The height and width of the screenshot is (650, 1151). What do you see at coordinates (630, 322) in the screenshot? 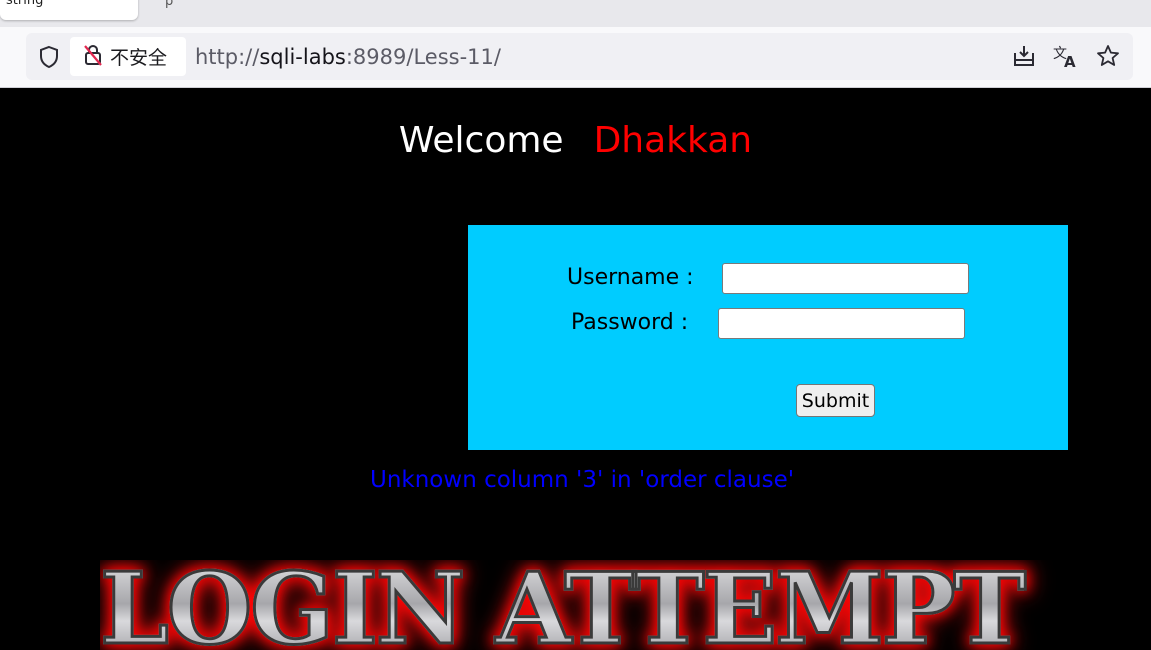
I see `password-label: Password :` at bounding box center [630, 322].